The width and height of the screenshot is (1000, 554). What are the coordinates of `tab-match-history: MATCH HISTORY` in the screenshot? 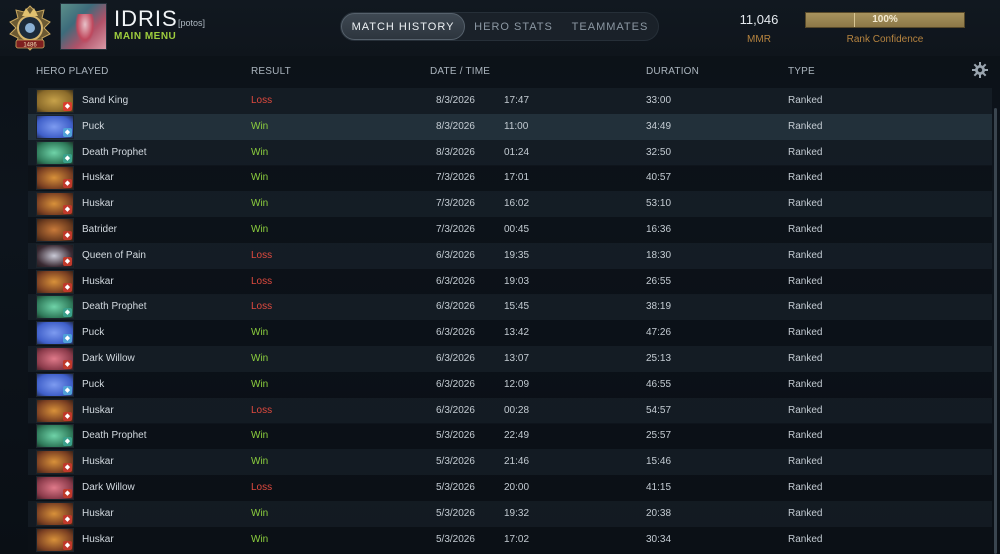 It's located at (403, 26).